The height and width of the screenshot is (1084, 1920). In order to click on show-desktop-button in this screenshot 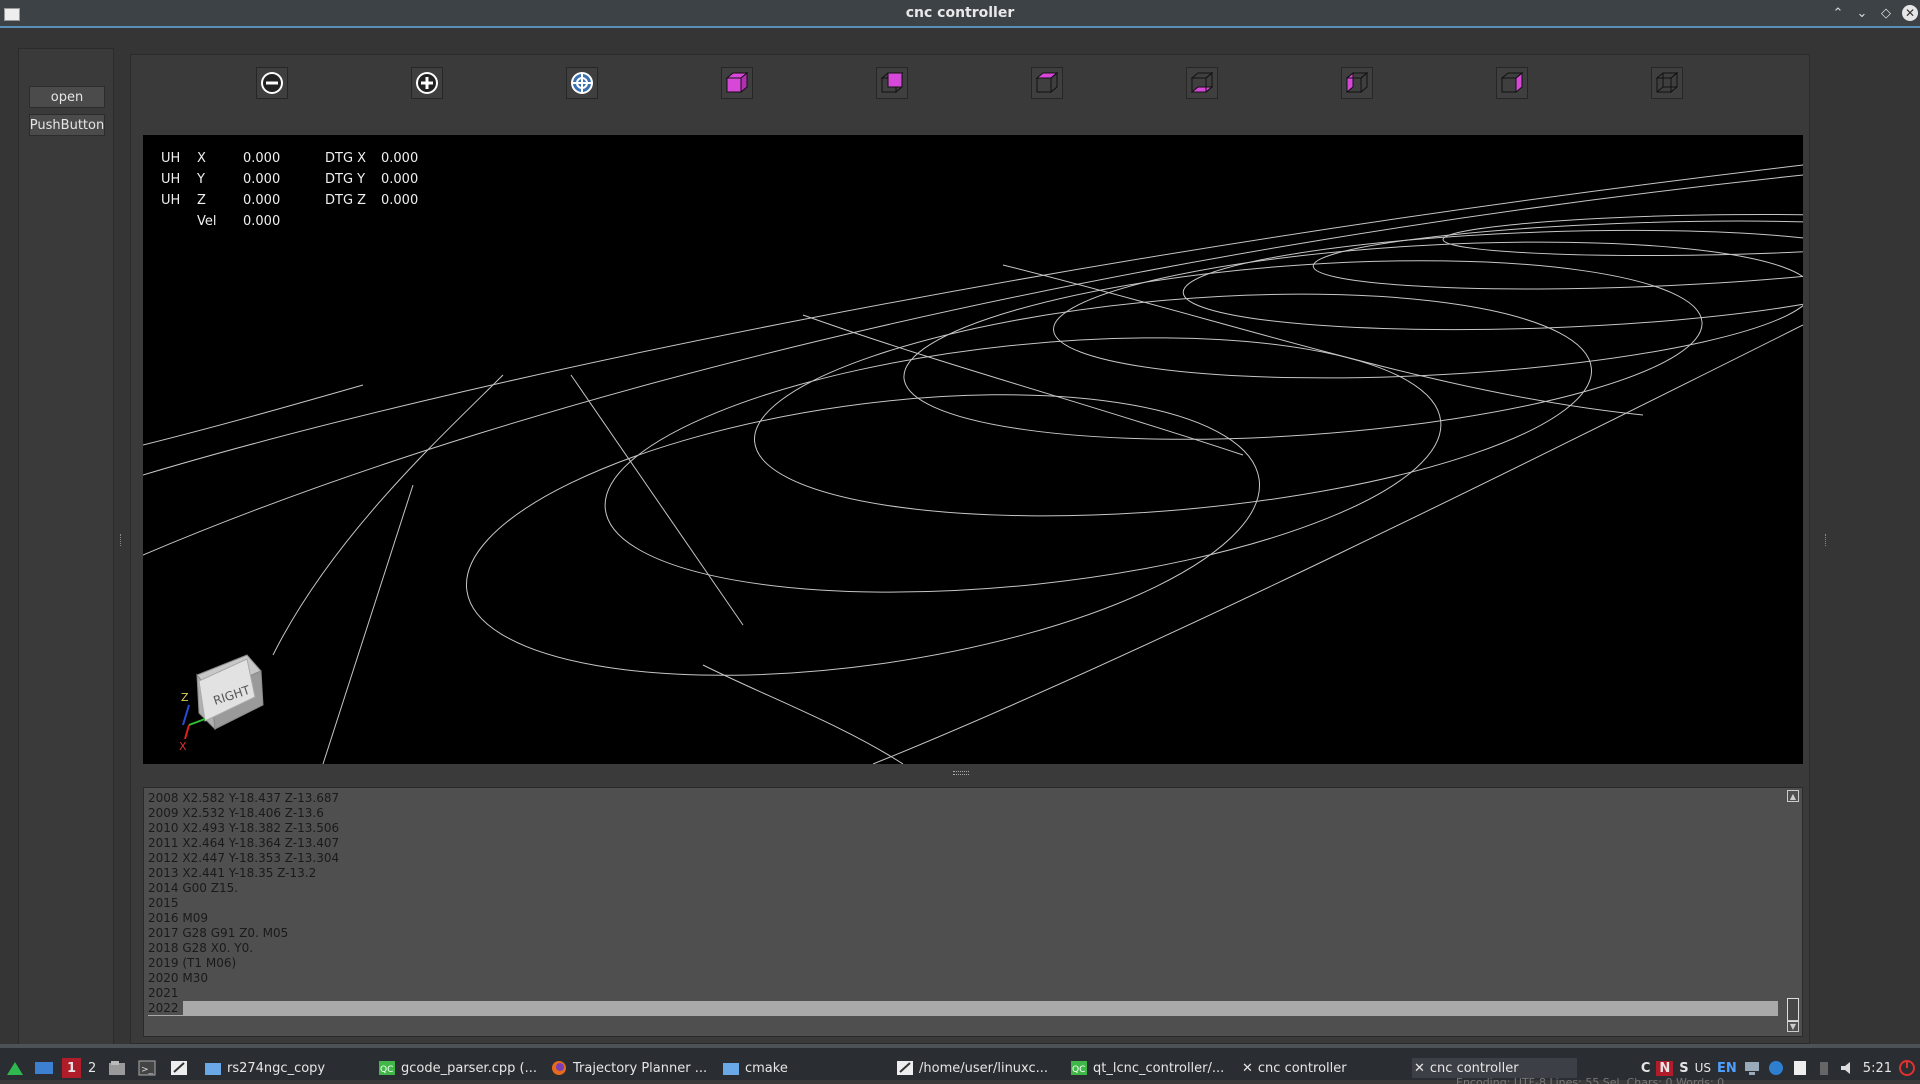, I will do `click(44, 1068)`.